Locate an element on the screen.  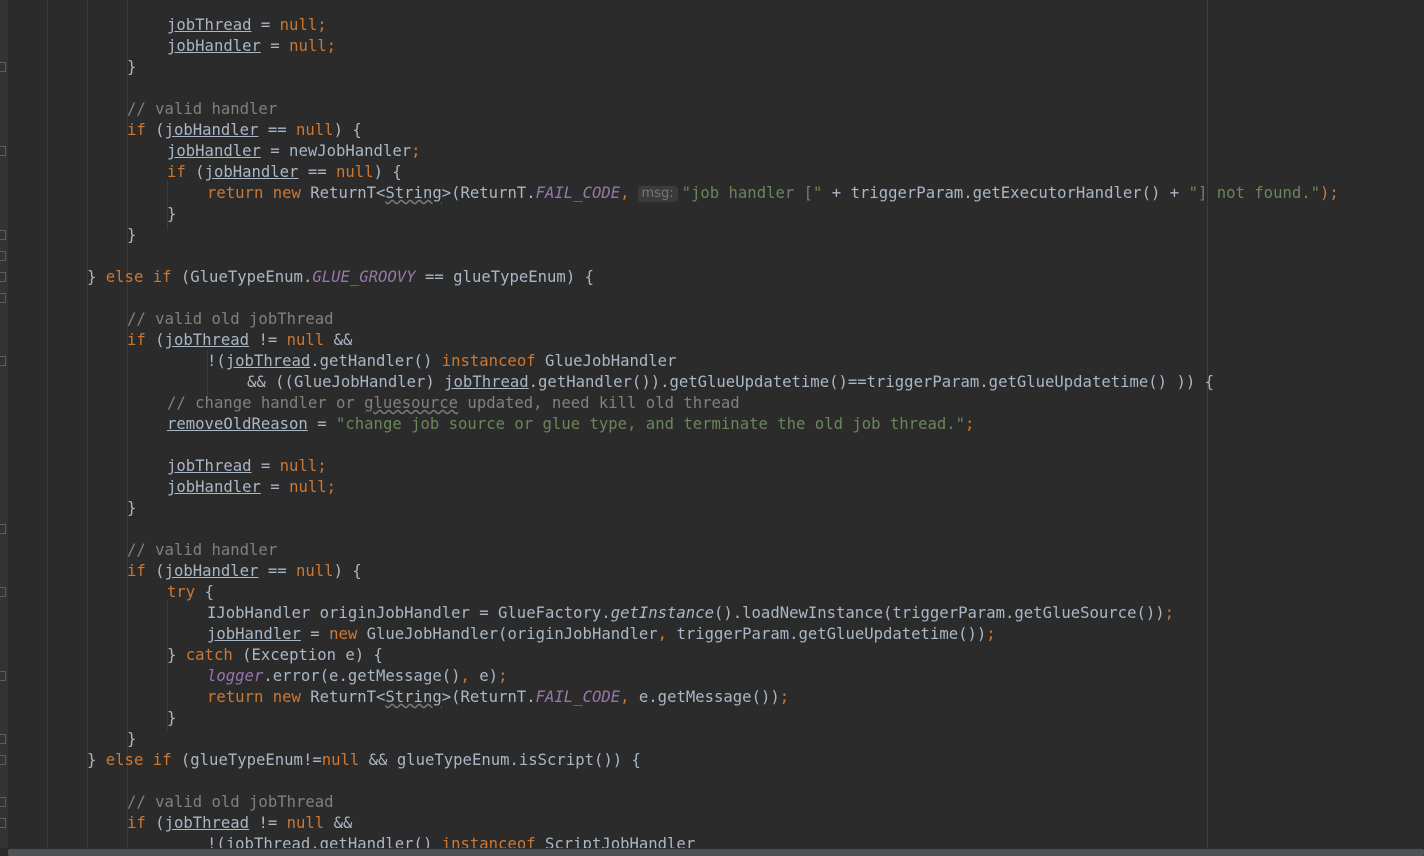
code-line: logger.error(e.getMessage(), e); is located at coordinates (712, 676).